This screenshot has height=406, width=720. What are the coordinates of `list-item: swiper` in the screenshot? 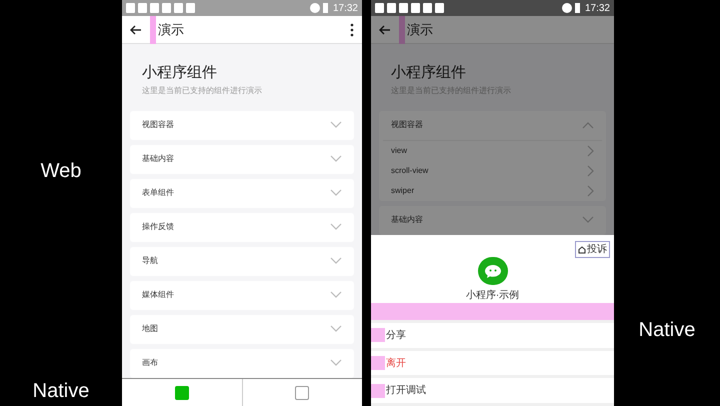 It's located at (492, 190).